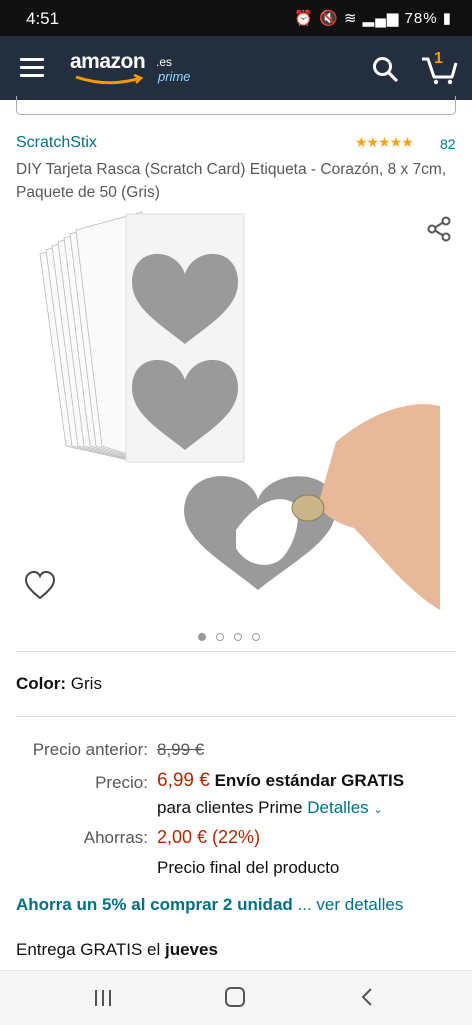  I want to click on star-rating: ★★★★★, so click(384, 142).